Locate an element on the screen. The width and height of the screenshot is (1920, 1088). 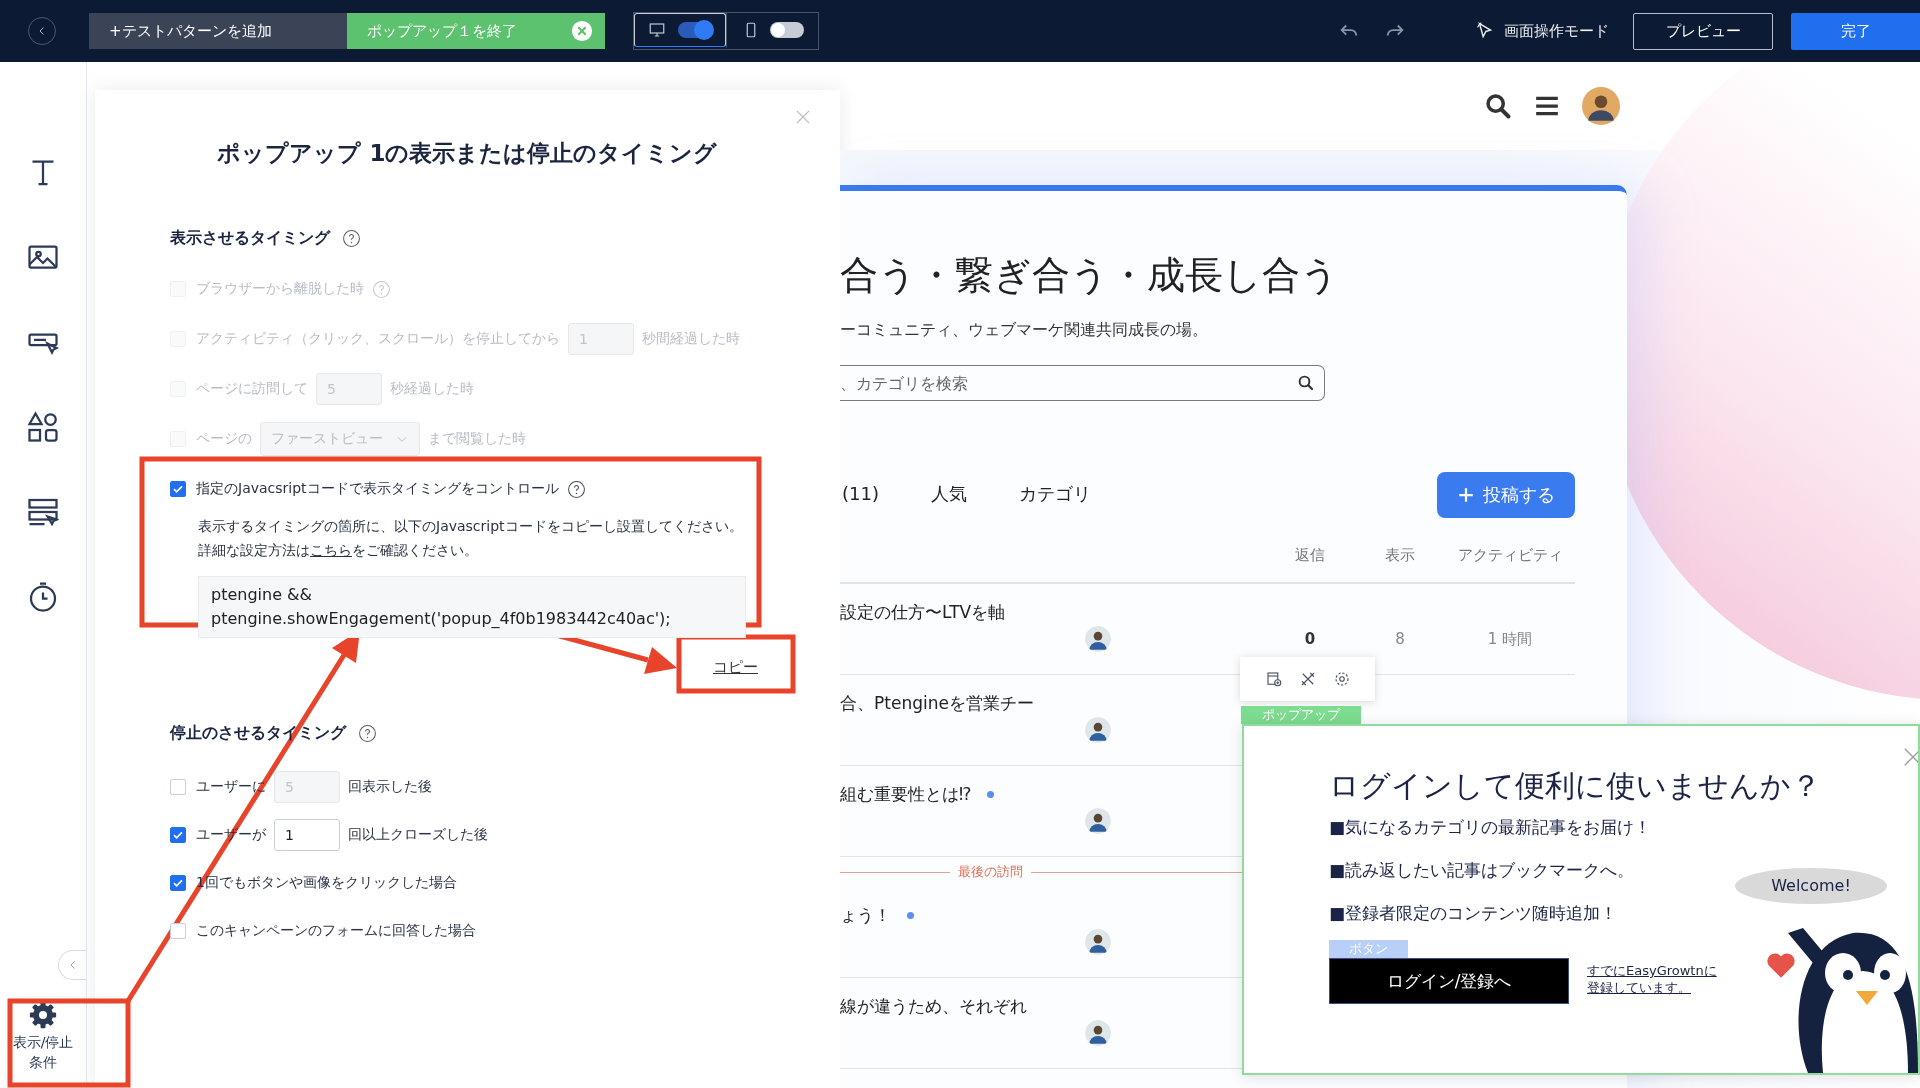
benefit-text: ■読み返したい記事はブックマークへ。 is located at coordinates (1482, 870).